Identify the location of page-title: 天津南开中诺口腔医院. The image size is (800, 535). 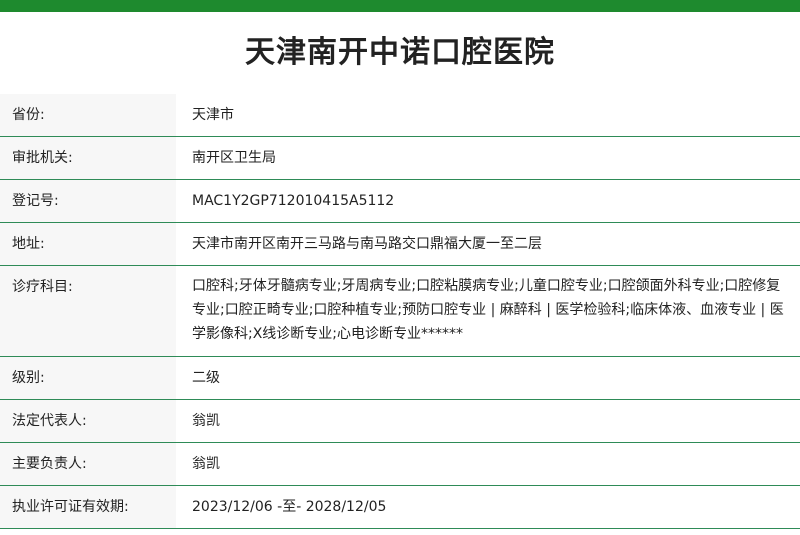
(400, 52).